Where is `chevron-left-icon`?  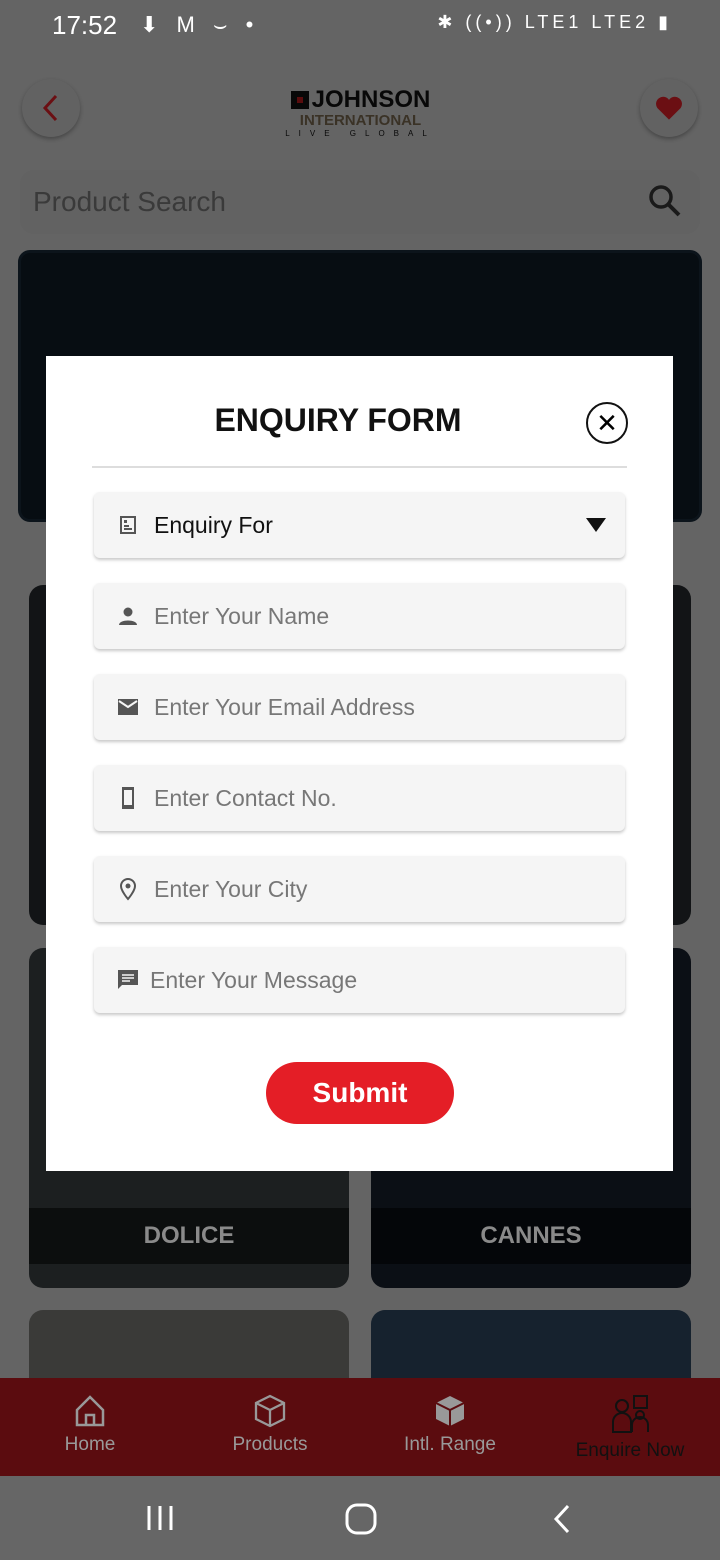
chevron-left-icon is located at coordinates (50, 108).